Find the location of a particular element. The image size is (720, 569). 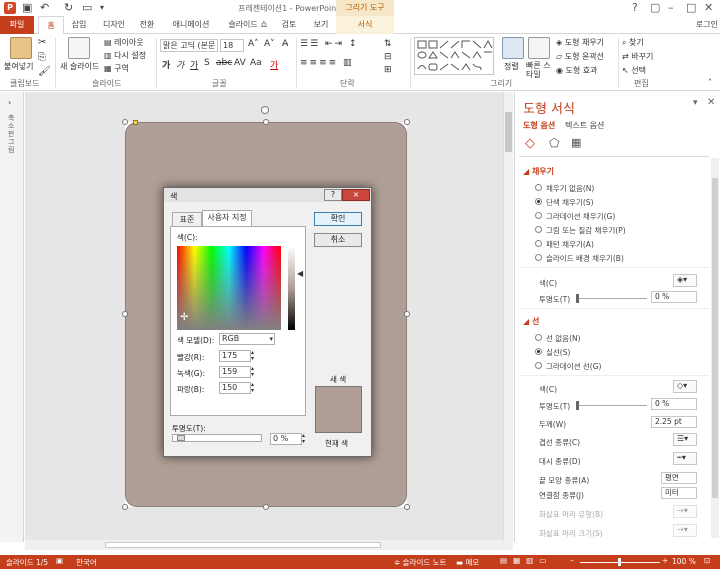

font-color-icon: 가 is located at coordinates (274, 64).